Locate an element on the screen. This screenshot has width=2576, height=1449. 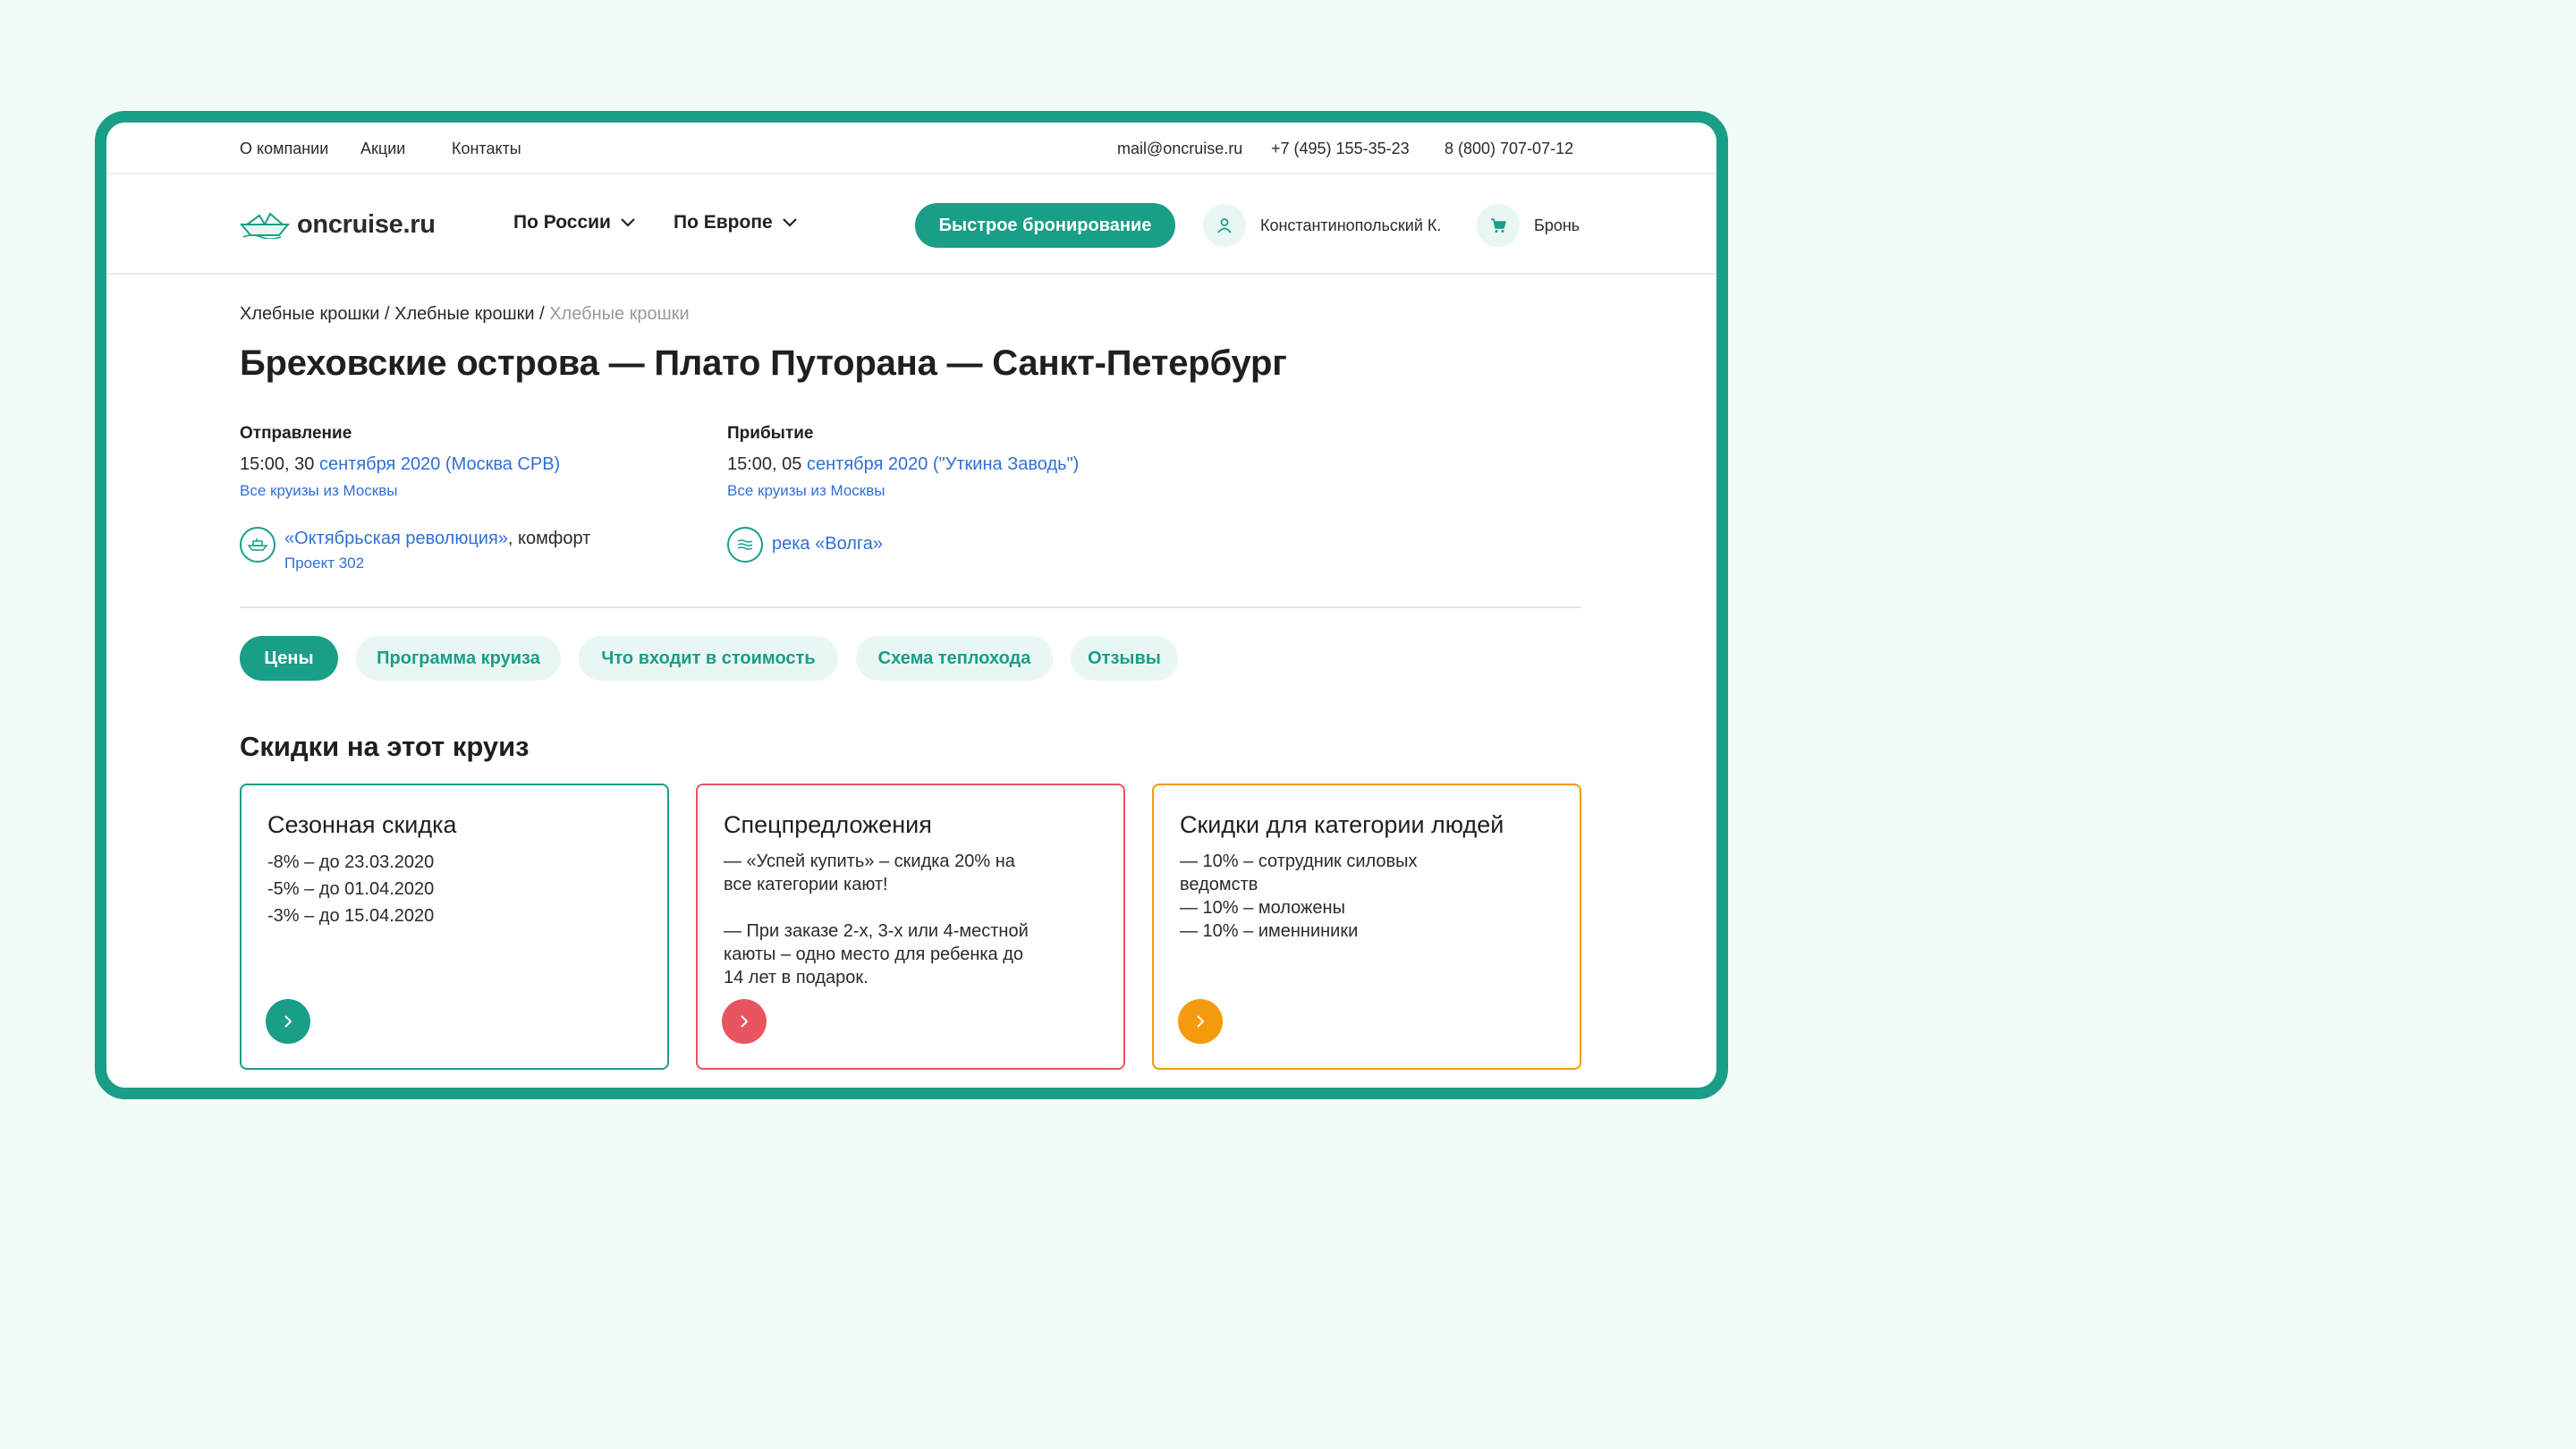
divider is located at coordinates (910, 607).